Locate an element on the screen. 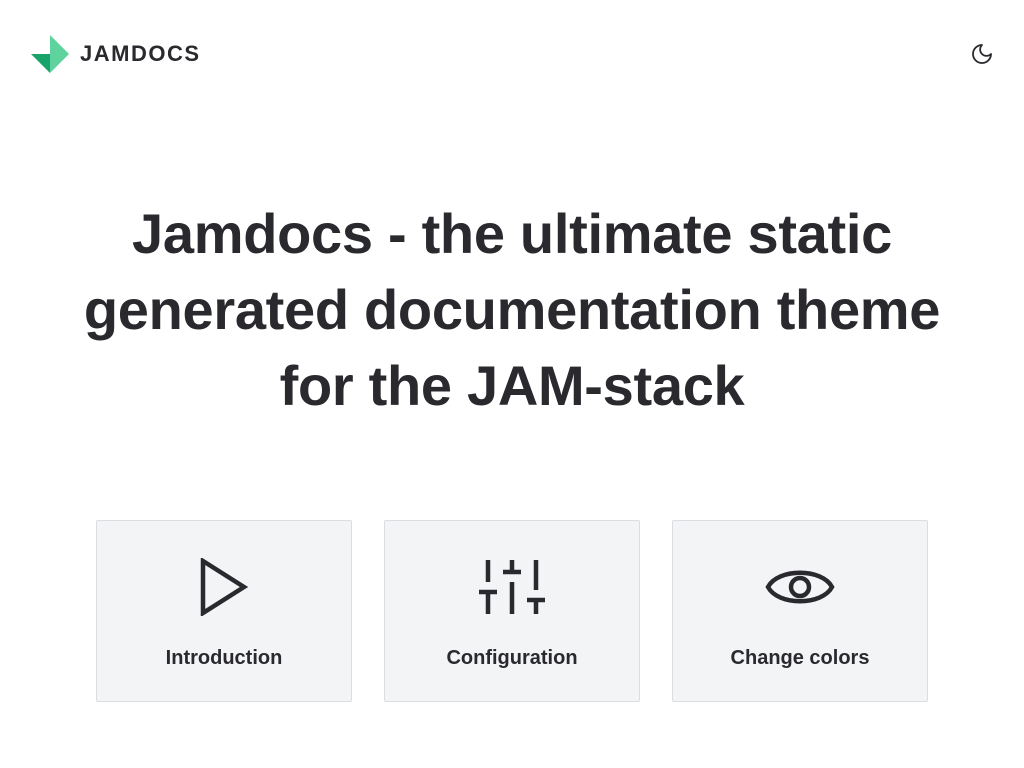 The image size is (1024, 768). brand-link: JAMDOCS is located at coordinates (115, 54).